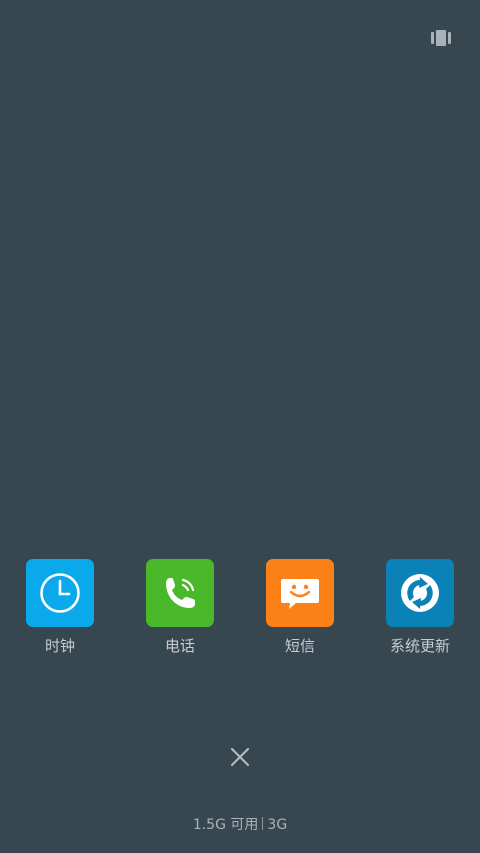 This screenshot has width=480, height=853. I want to click on memory-separator, so click(263, 823).